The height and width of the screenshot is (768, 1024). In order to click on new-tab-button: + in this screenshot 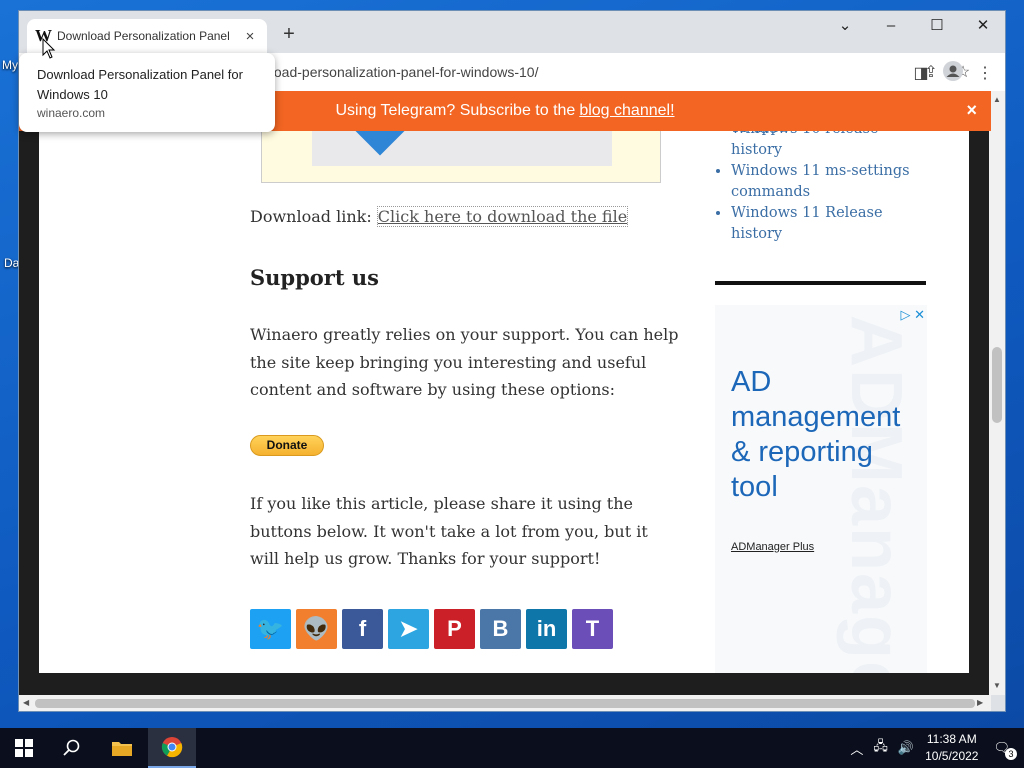, I will do `click(289, 35)`.